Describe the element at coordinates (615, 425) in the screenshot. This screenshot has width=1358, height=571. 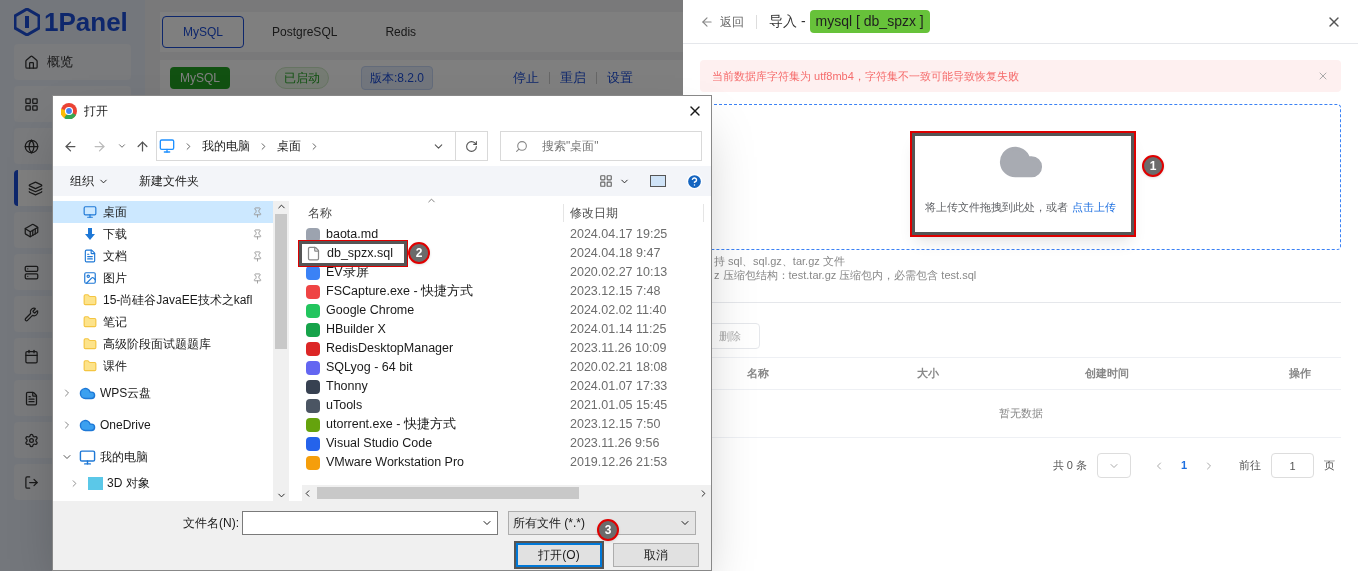
I see `file-date: 2023.12.15 7:50` at that location.